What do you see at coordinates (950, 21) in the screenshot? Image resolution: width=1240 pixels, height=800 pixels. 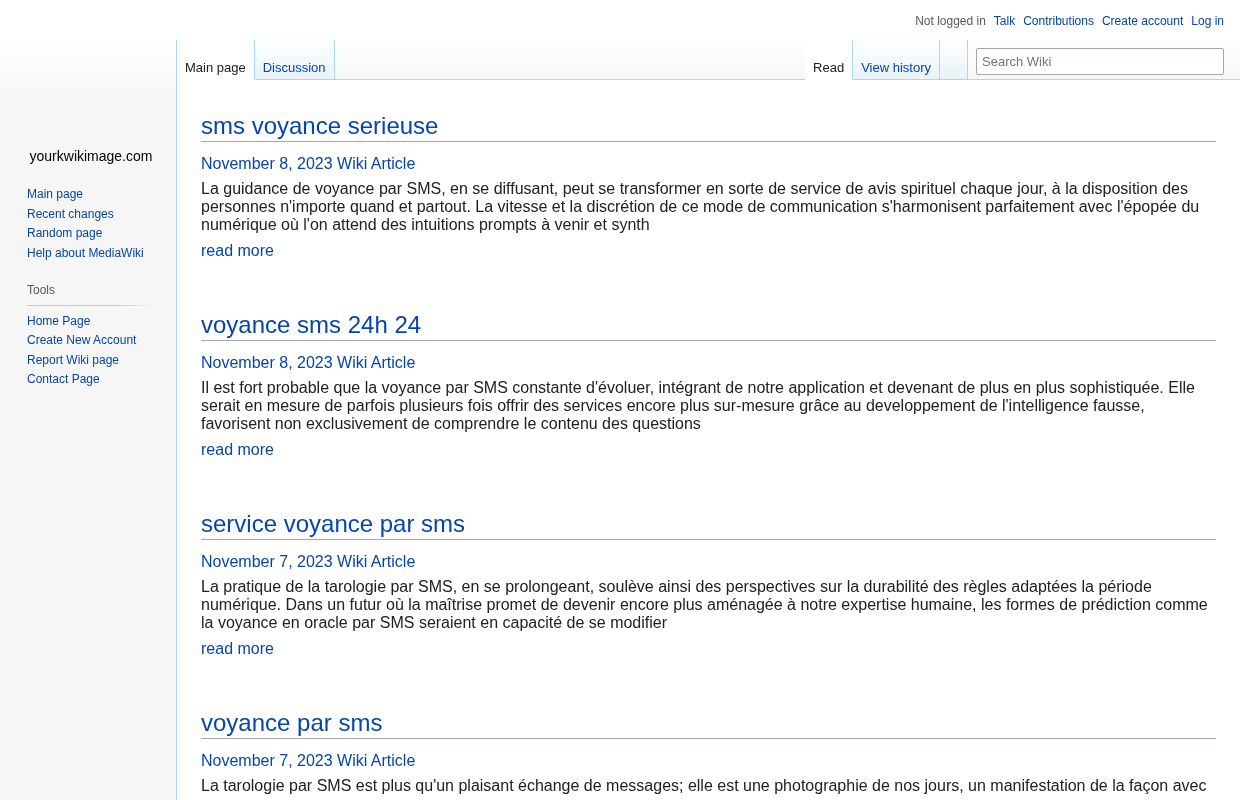 I see `login-status: Not logged in` at bounding box center [950, 21].